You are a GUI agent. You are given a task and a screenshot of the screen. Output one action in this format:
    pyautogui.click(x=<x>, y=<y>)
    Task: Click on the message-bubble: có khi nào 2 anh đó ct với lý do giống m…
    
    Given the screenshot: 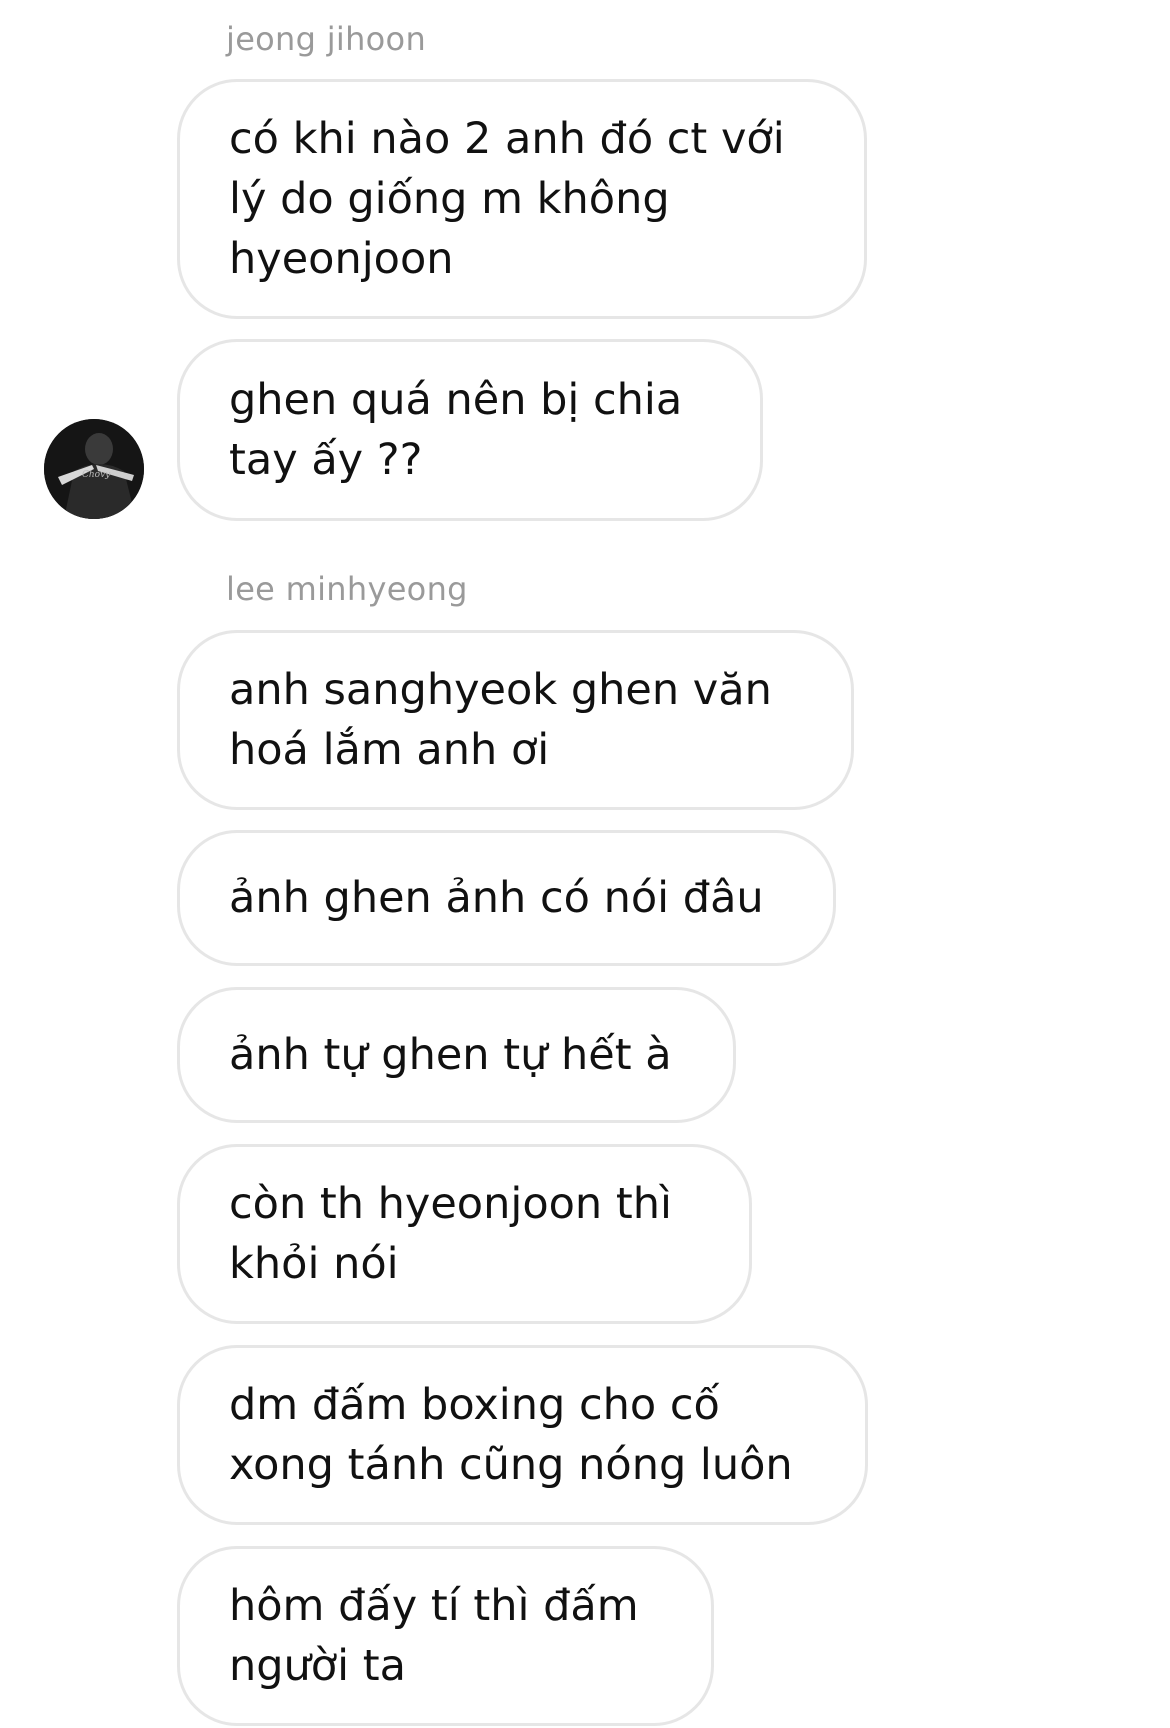 What is the action you would take?
    pyautogui.click(x=522, y=199)
    